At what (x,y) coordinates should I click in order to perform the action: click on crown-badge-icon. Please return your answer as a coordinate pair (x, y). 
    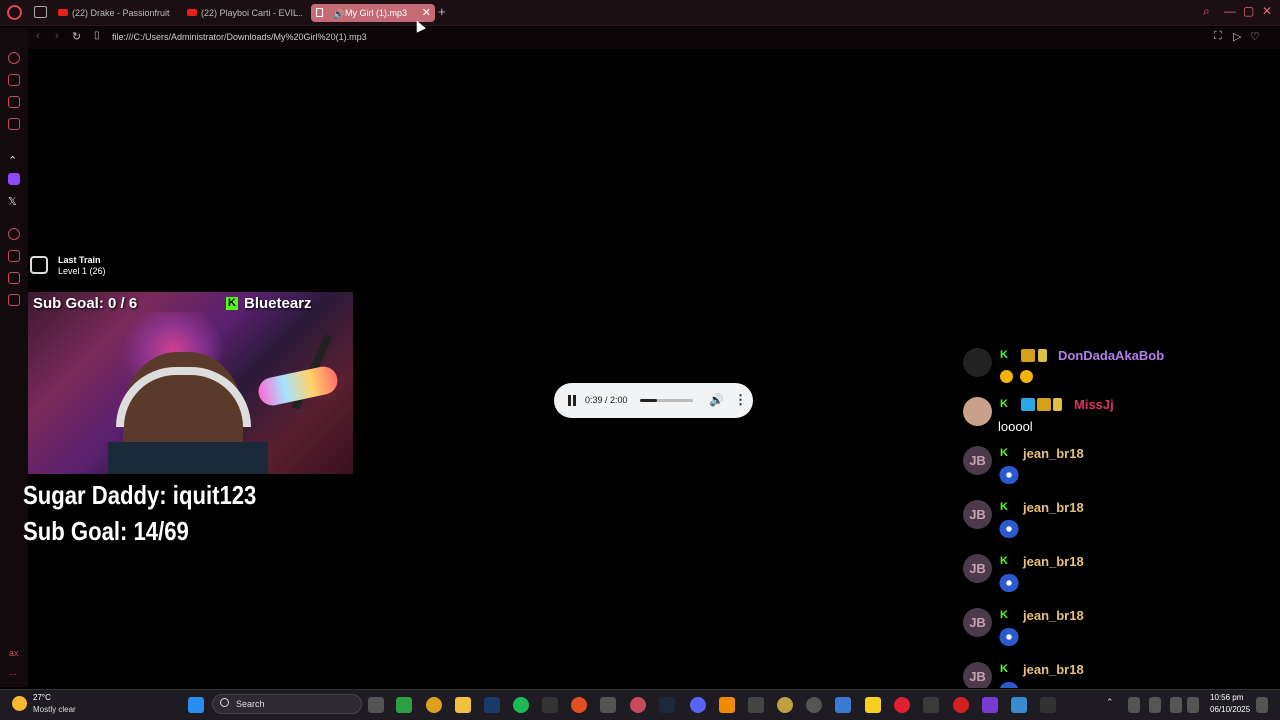
    Looking at the image, I should click on (1044, 404).